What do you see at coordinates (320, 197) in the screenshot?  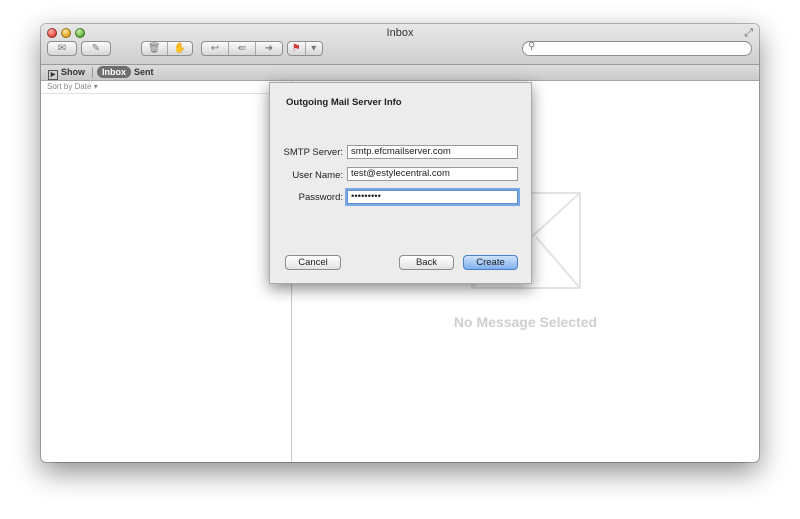 I see `password-label: Password:` at bounding box center [320, 197].